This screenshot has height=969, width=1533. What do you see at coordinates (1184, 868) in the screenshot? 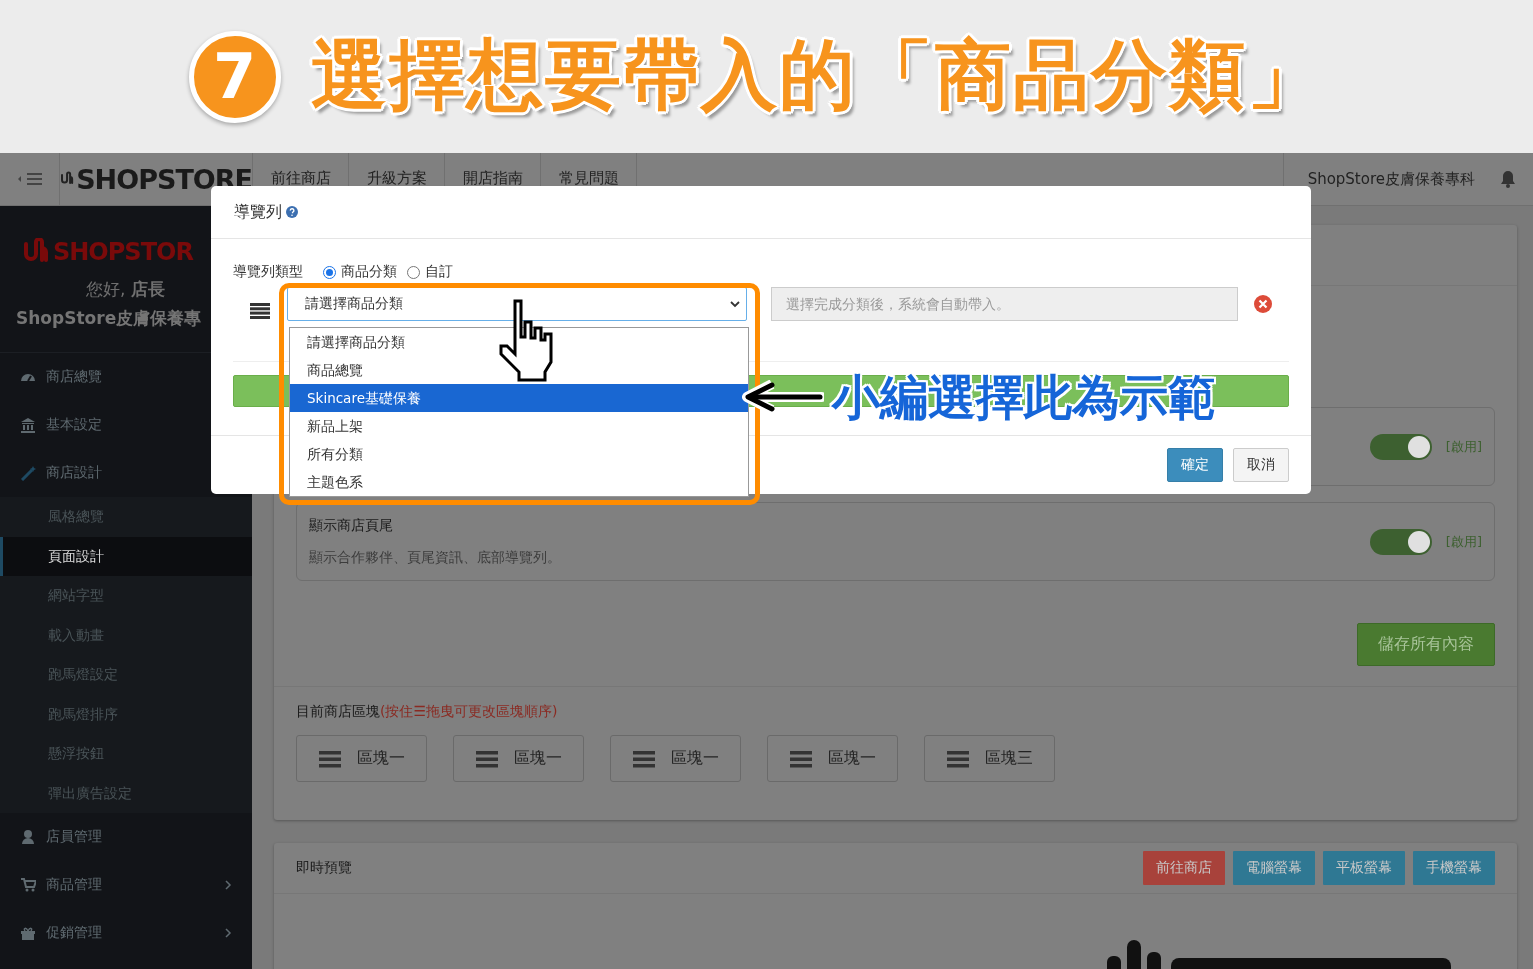
I see `preview-button: 前往商店` at bounding box center [1184, 868].